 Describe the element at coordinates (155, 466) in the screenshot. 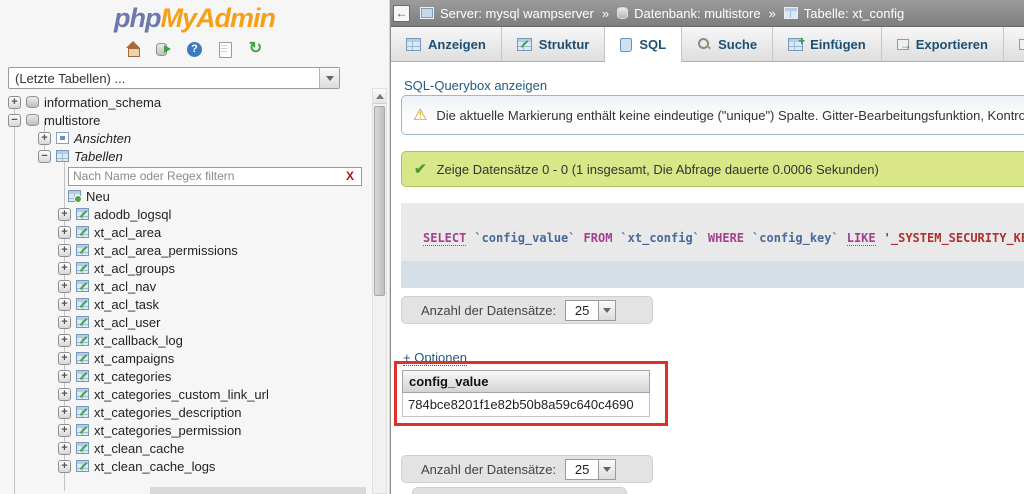

I see `tree-item-label: xt_clean_cache_logs` at that location.